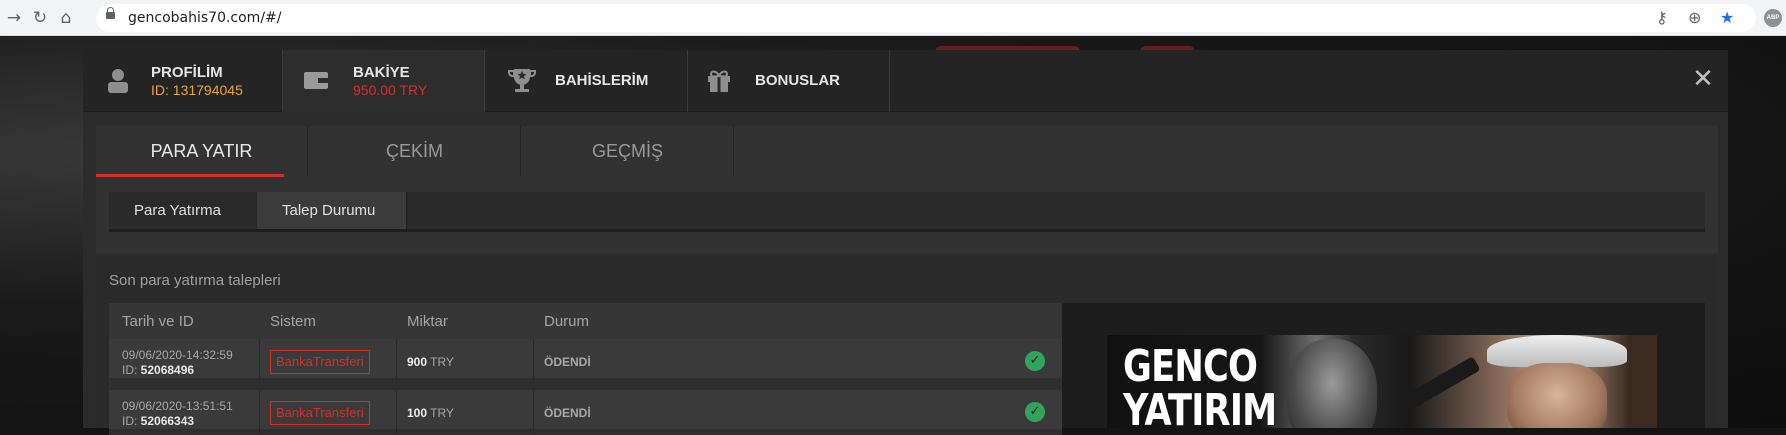 The height and width of the screenshot is (435, 1786). What do you see at coordinates (907, 212) in the screenshot?
I see `sub-tabs: Para Yatırma Talep Durumu` at bounding box center [907, 212].